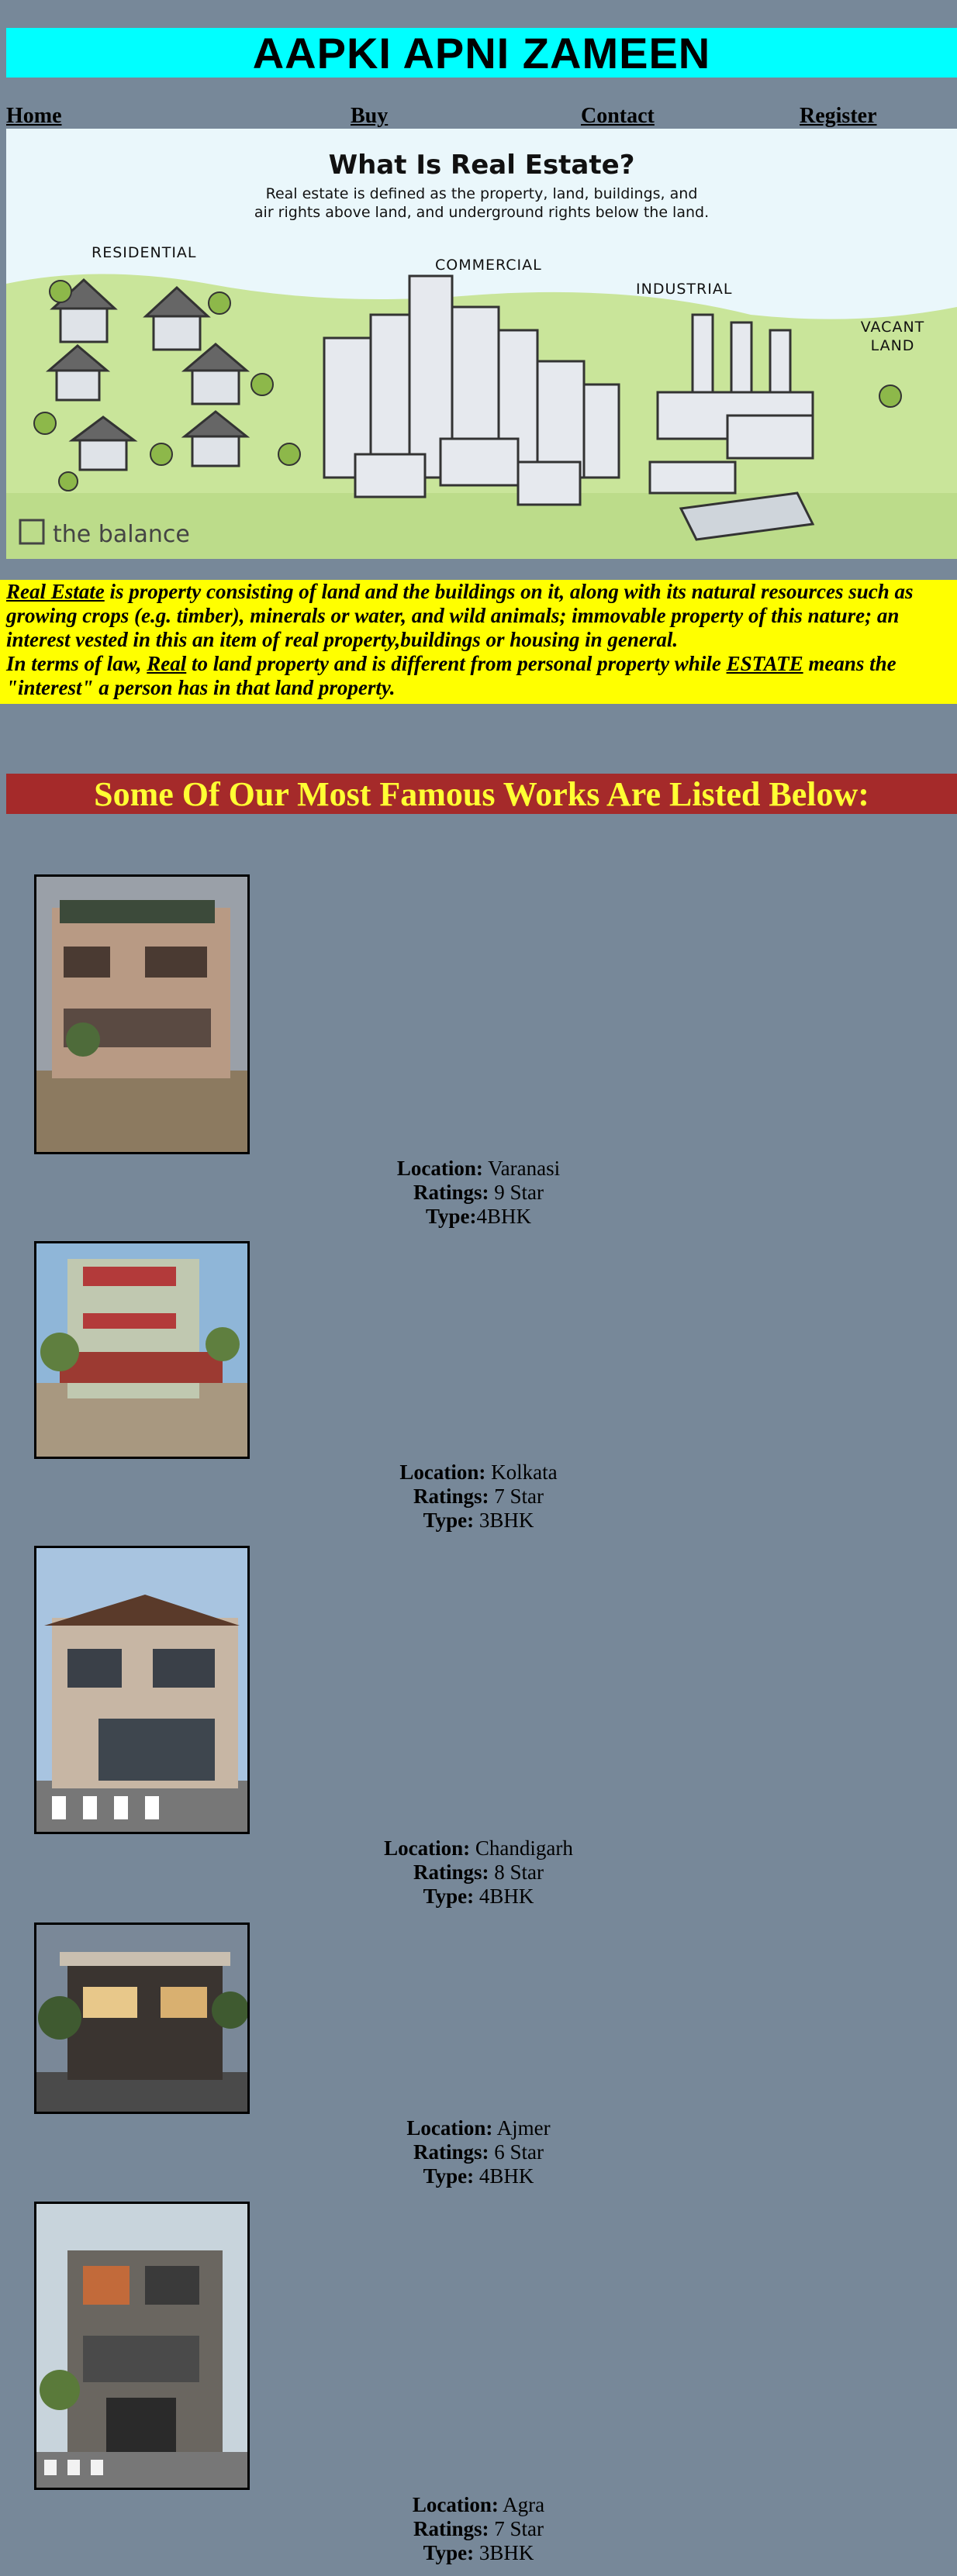  Describe the element at coordinates (838, 116) in the screenshot. I see `nav-register-link: Register` at that location.